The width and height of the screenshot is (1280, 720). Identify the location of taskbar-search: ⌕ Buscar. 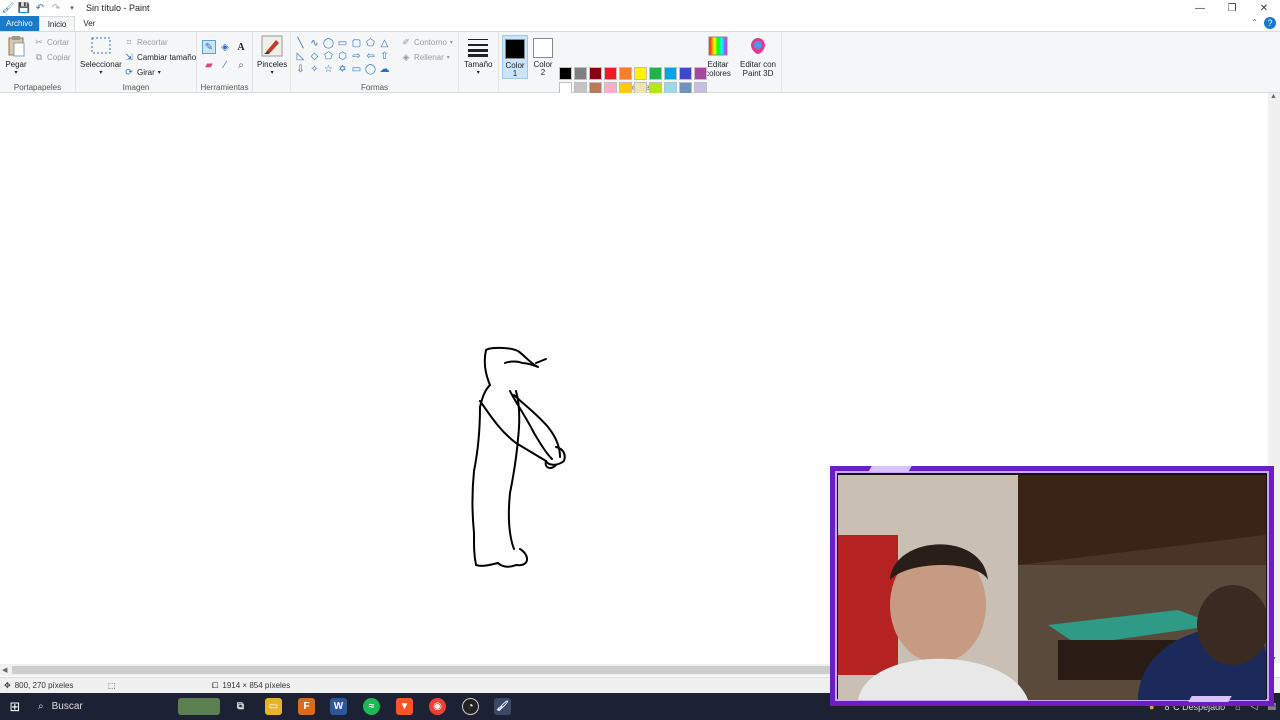
(100, 706).